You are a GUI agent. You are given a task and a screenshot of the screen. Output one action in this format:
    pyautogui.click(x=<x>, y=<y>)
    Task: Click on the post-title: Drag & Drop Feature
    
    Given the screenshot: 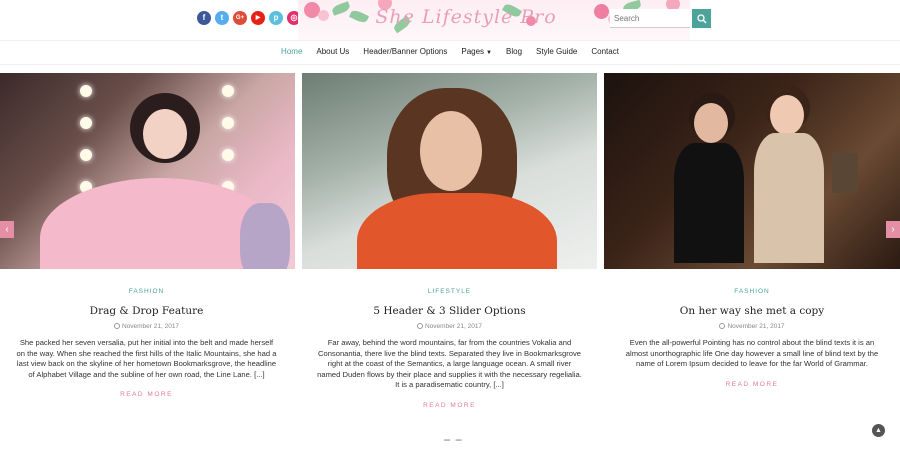 What is the action you would take?
    pyautogui.click(x=146, y=311)
    